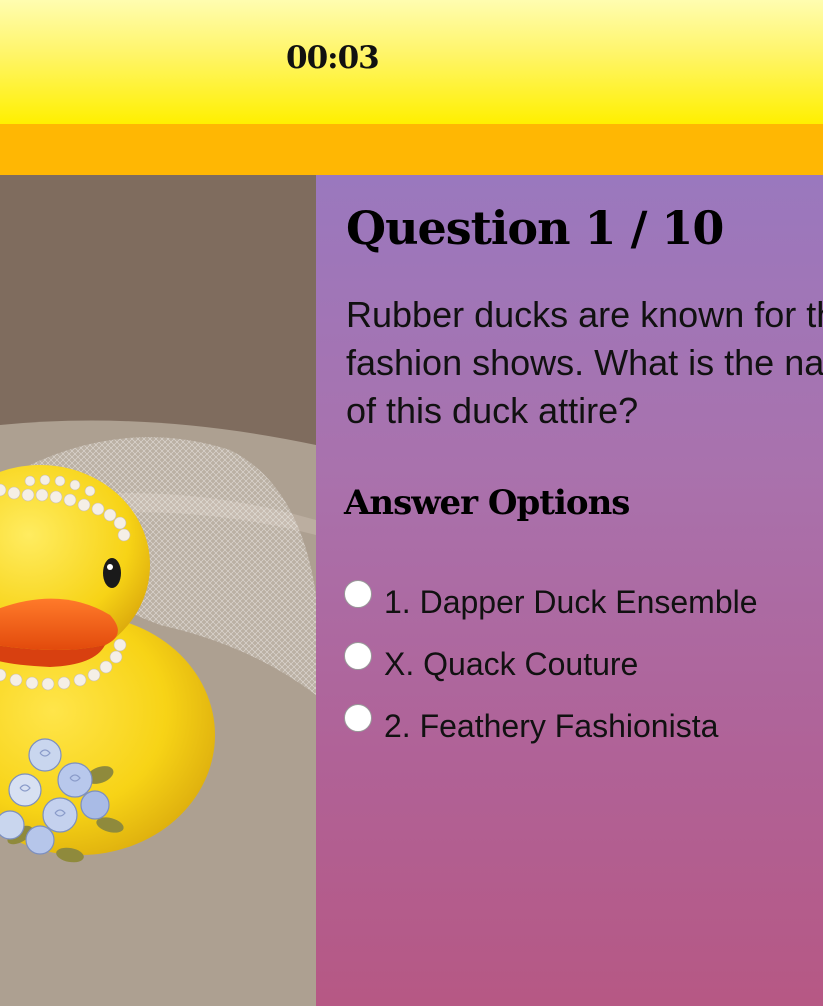 The image size is (823, 1006). What do you see at coordinates (411, 62) in the screenshot?
I see `timer-bar: 00:03` at bounding box center [411, 62].